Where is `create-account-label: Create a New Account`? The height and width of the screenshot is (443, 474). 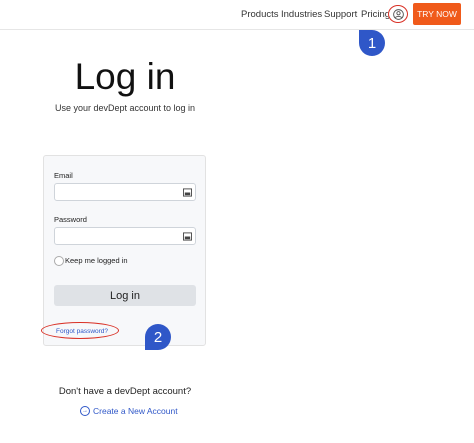
create-account-label: Create a New Account is located at coordinates (135, 411).